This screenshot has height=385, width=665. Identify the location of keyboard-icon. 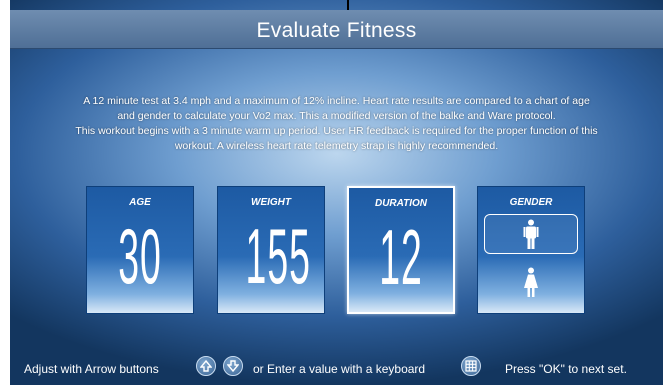
(471, 366).